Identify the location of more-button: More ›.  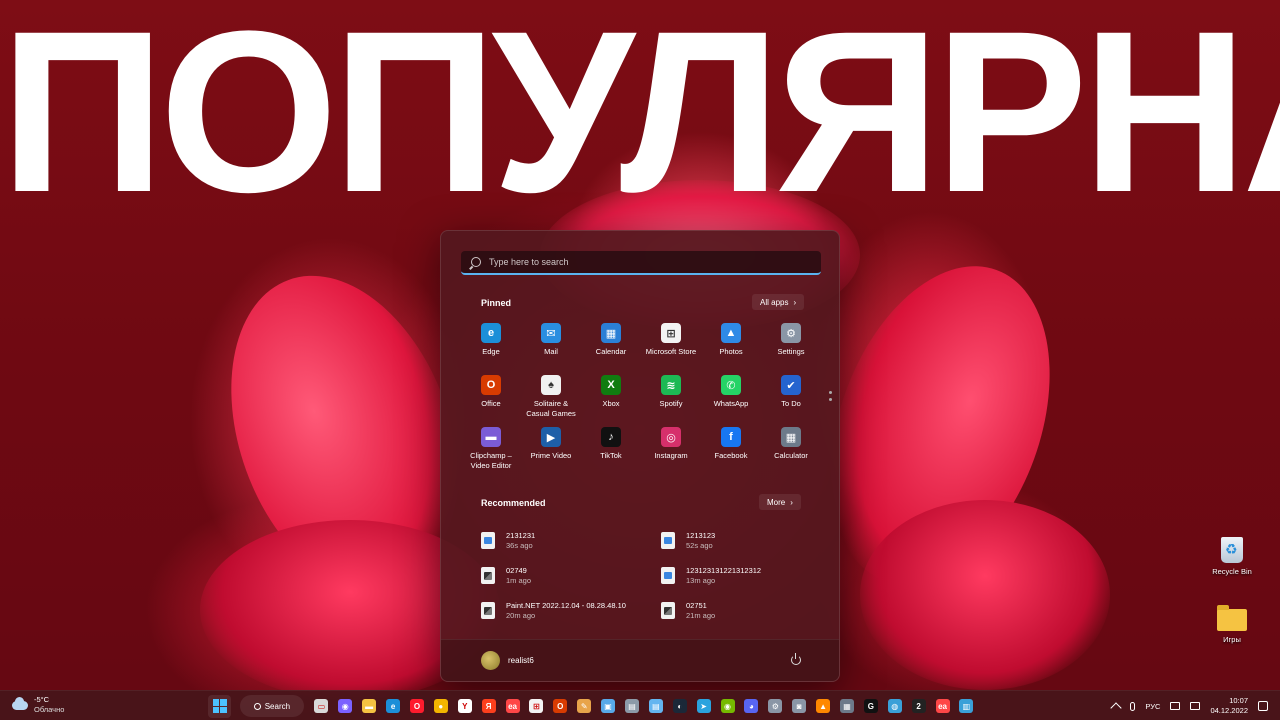
(780, 502).